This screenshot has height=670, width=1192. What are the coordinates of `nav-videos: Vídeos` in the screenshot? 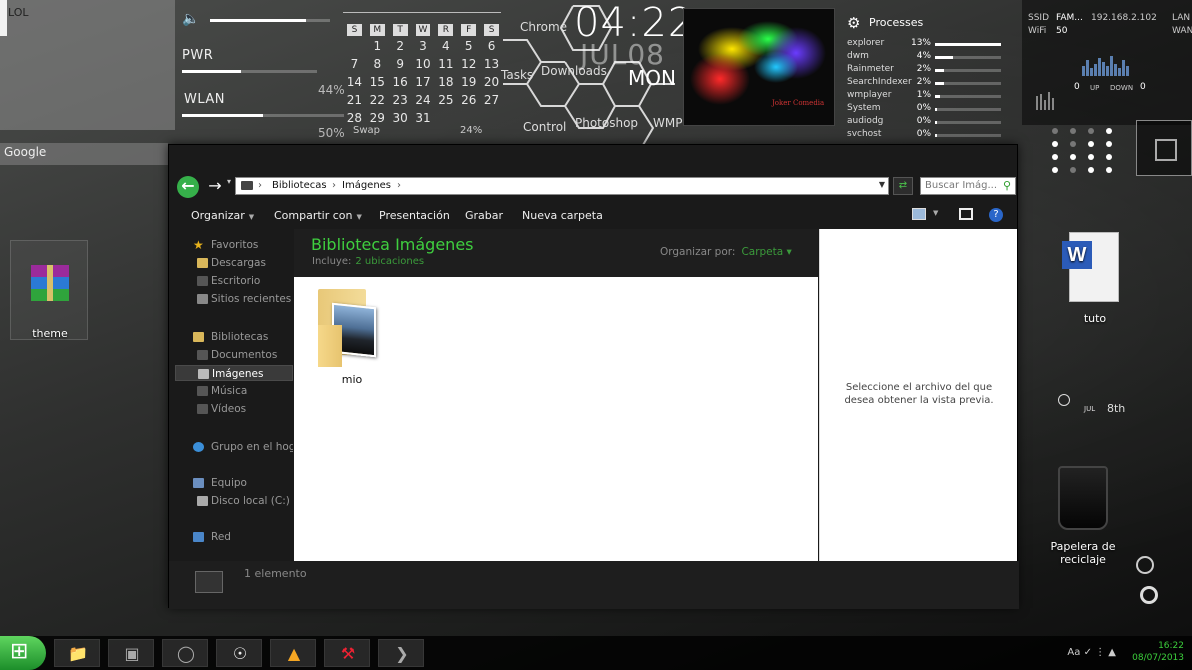 It's located at (234, 409).